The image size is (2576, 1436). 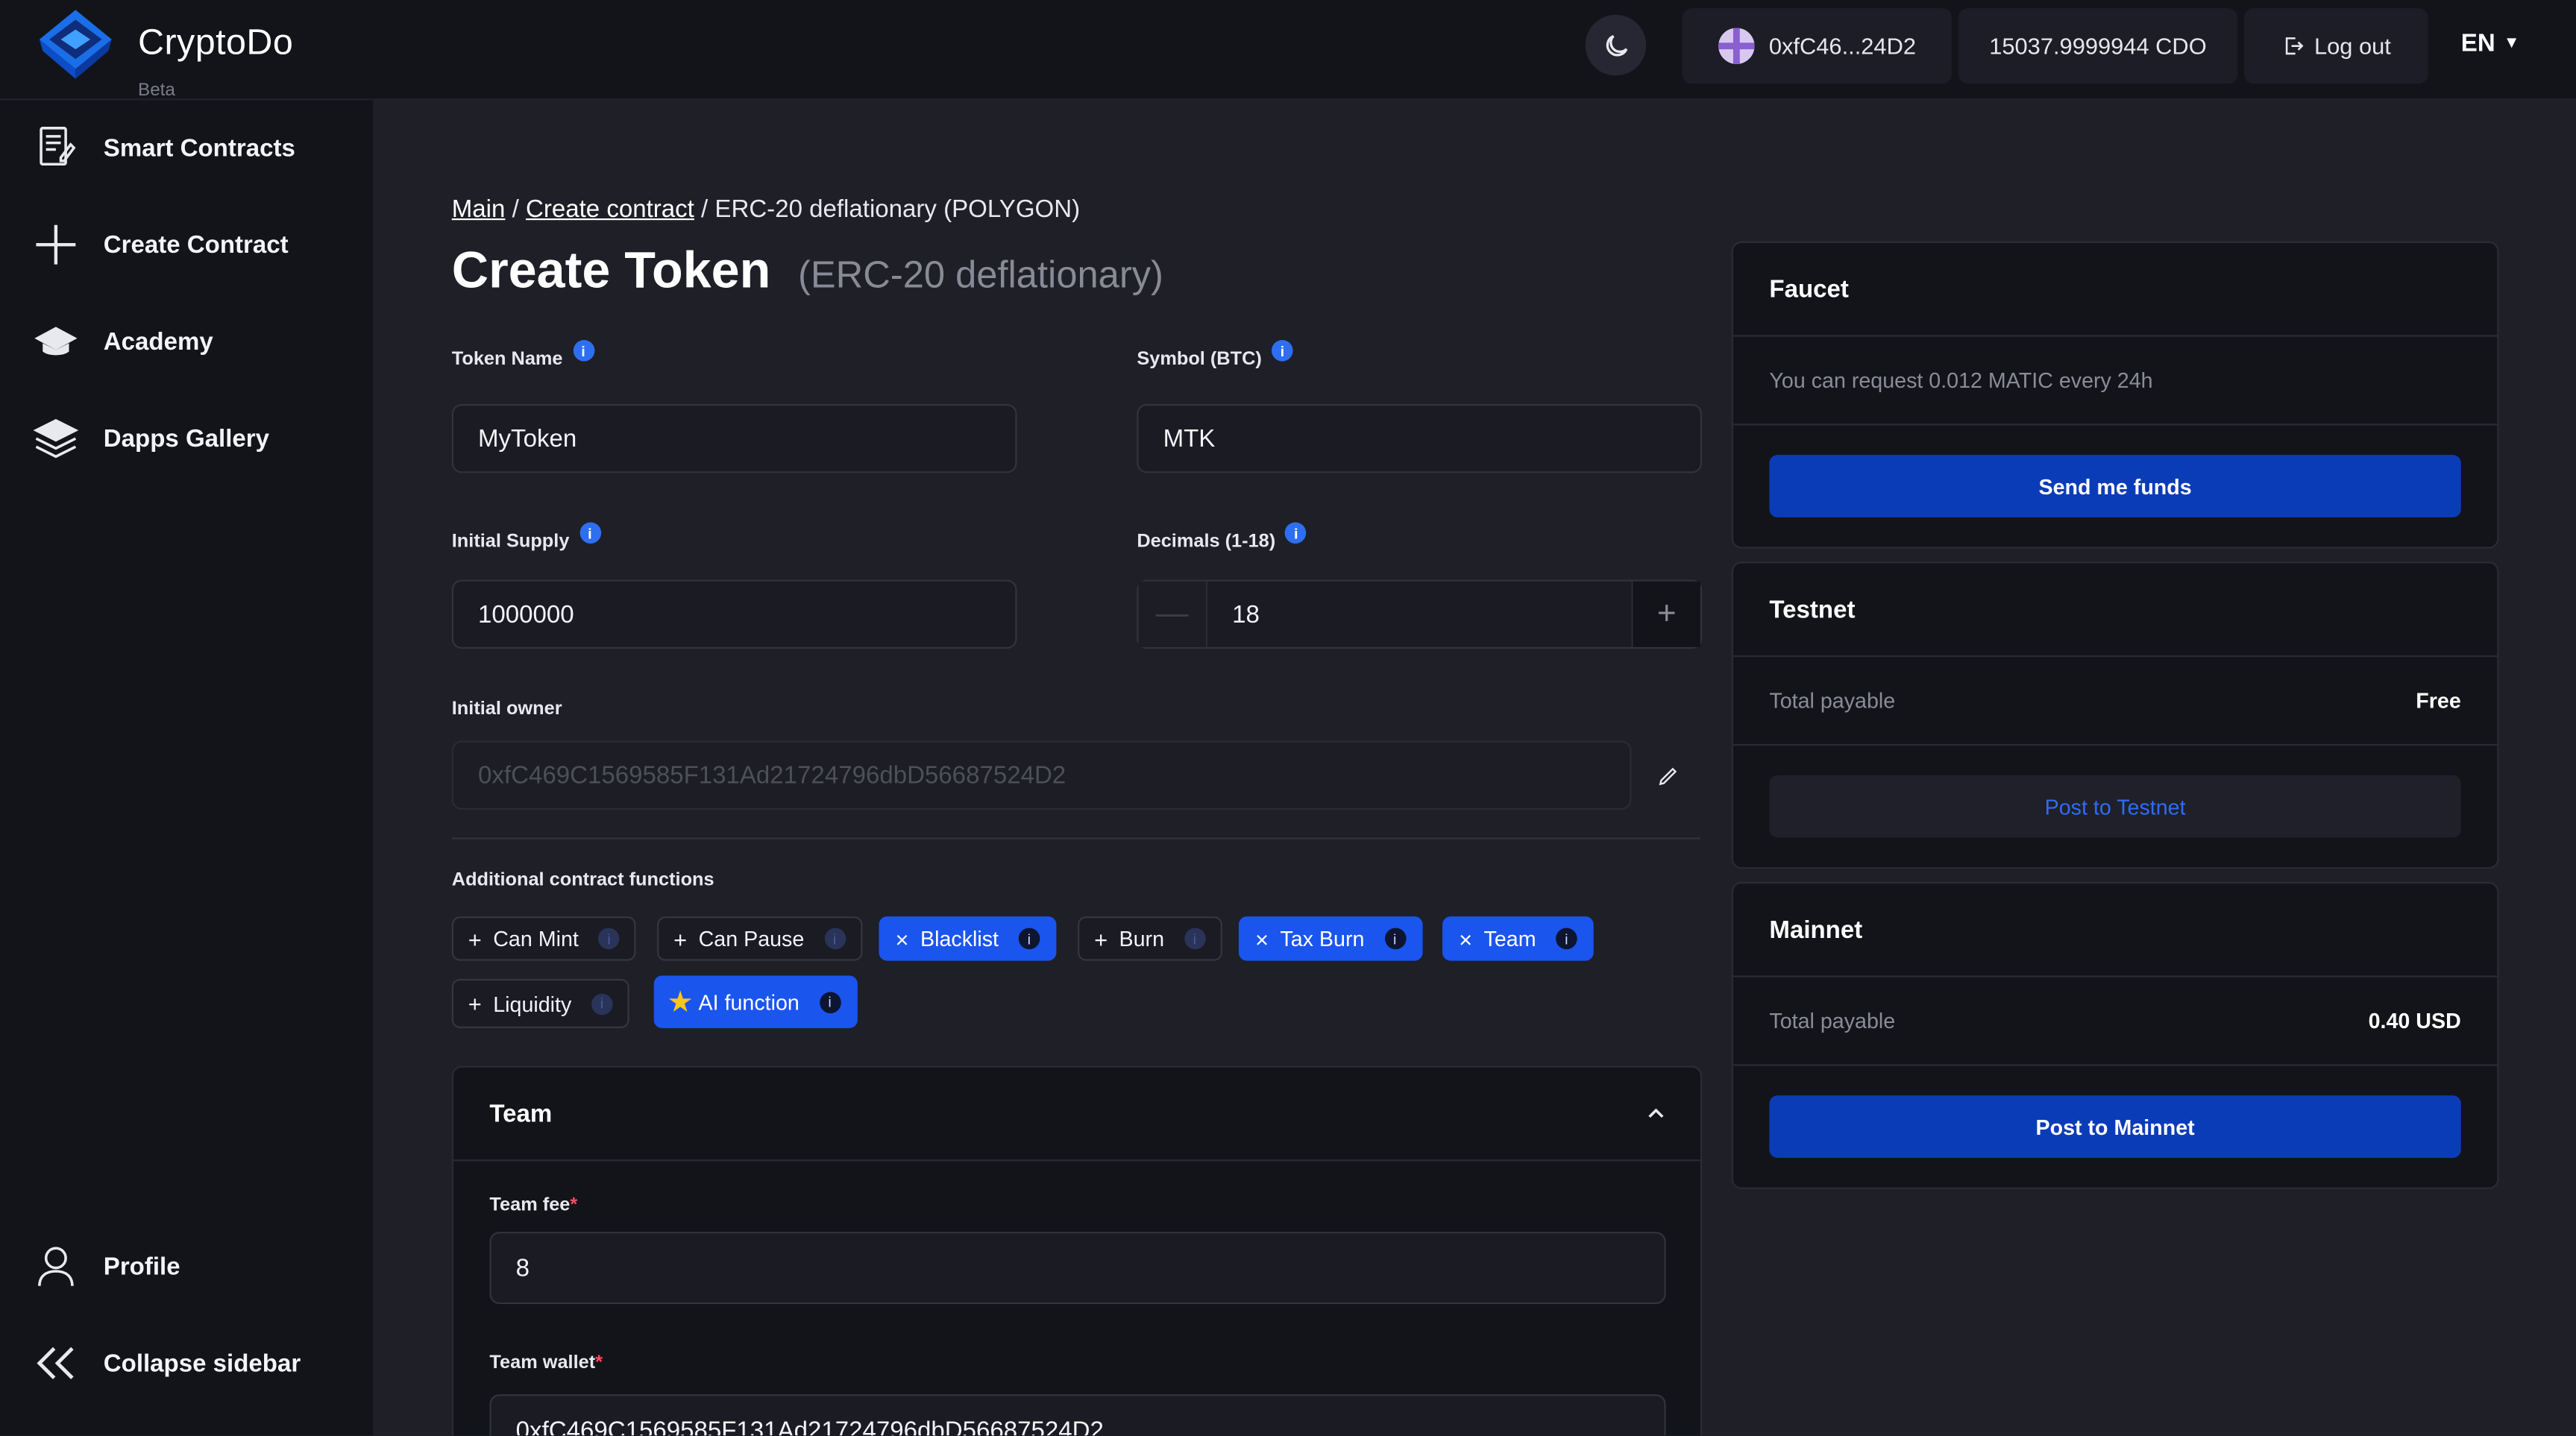 I want to click on logo-title: CryptoDo, so click(x=216, y=42).